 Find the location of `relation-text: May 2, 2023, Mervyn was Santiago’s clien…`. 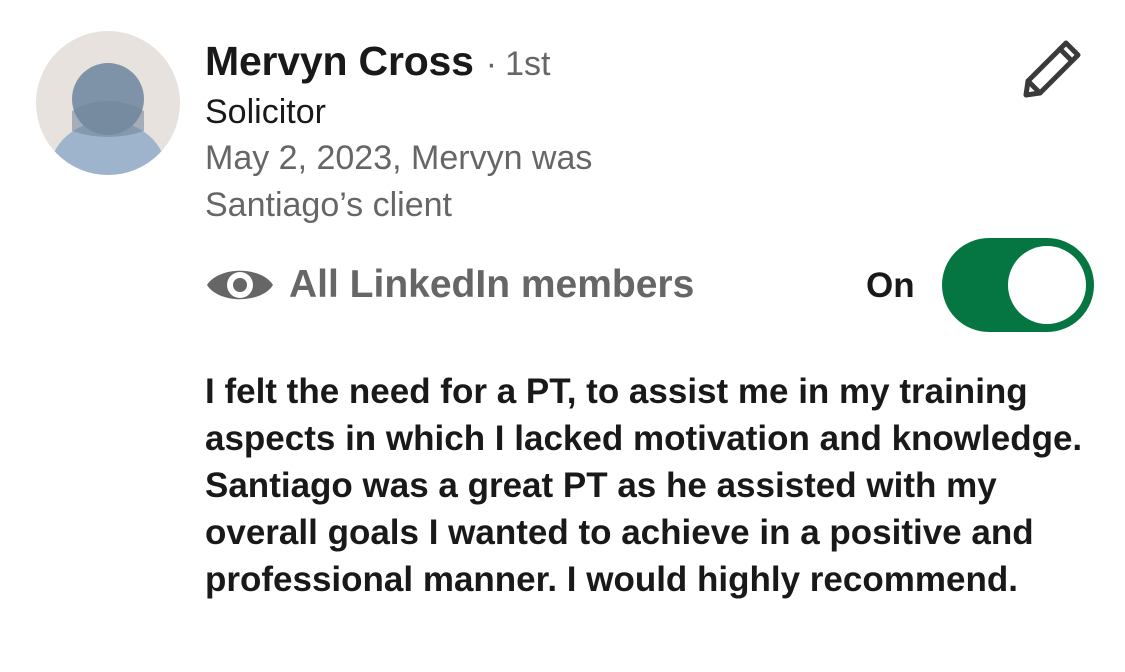

relation-text: May 2, 2023, Mervyn was Santiago’s clien… is located at coordinates (399, 181).